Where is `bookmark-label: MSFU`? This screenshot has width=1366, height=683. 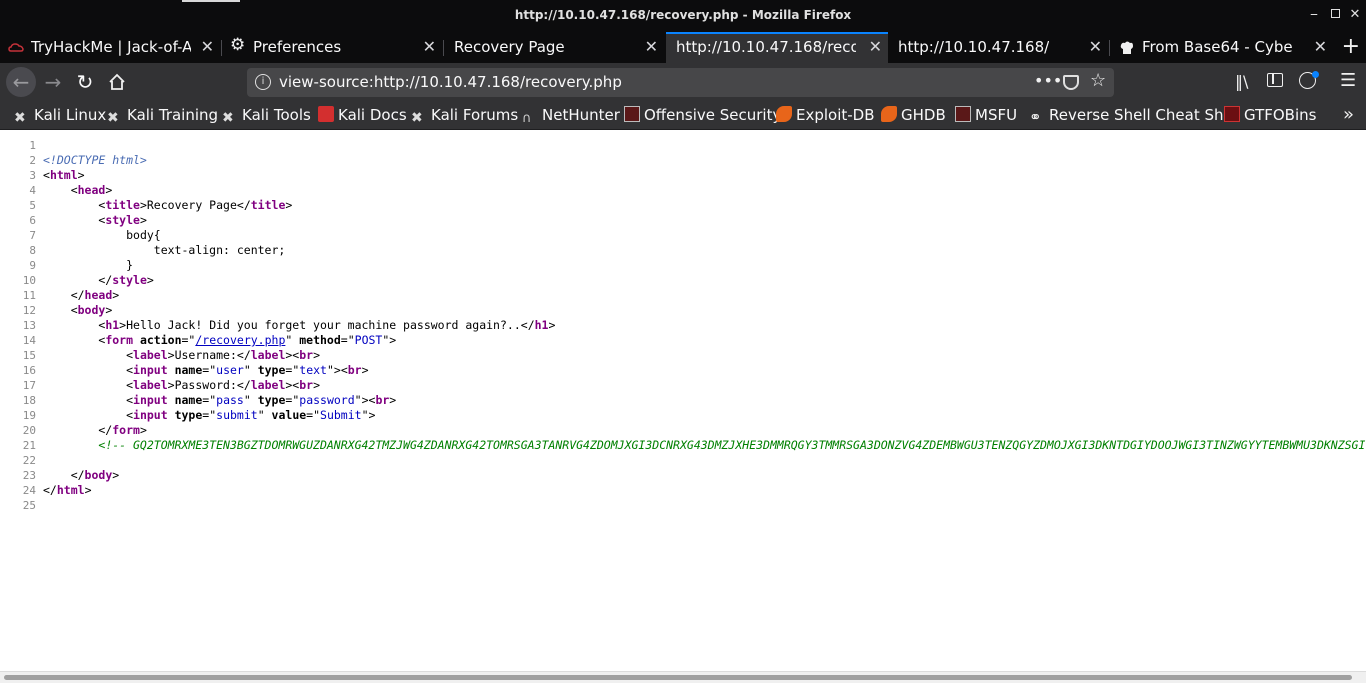
bookmark-label: MSFU is located at coordinates (996, 115).